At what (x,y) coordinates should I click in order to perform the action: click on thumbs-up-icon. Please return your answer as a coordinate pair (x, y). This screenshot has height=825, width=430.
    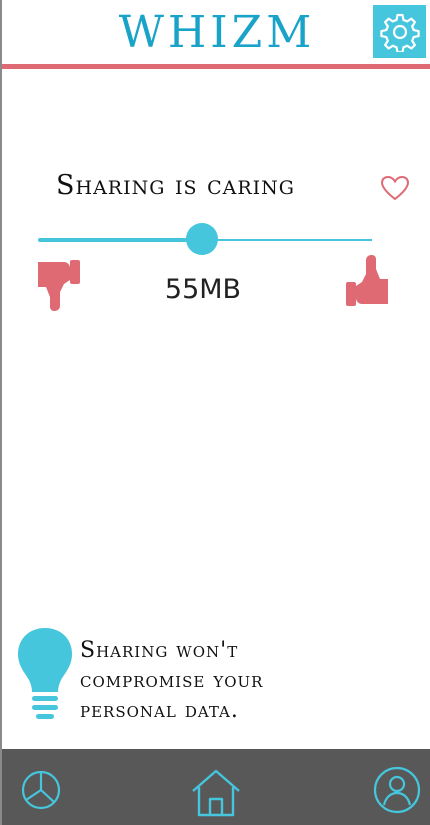
    Looking at the image, I should click on (367, 280).